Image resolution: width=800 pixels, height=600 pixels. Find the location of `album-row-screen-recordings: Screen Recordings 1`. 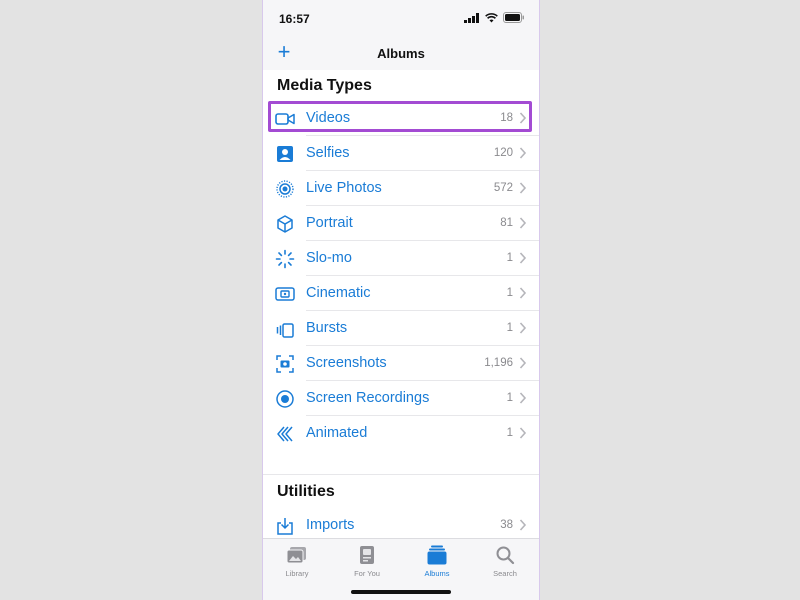

album-row-screen-recordings: Screen Recordings 1 is located at coordinates (401, 398).